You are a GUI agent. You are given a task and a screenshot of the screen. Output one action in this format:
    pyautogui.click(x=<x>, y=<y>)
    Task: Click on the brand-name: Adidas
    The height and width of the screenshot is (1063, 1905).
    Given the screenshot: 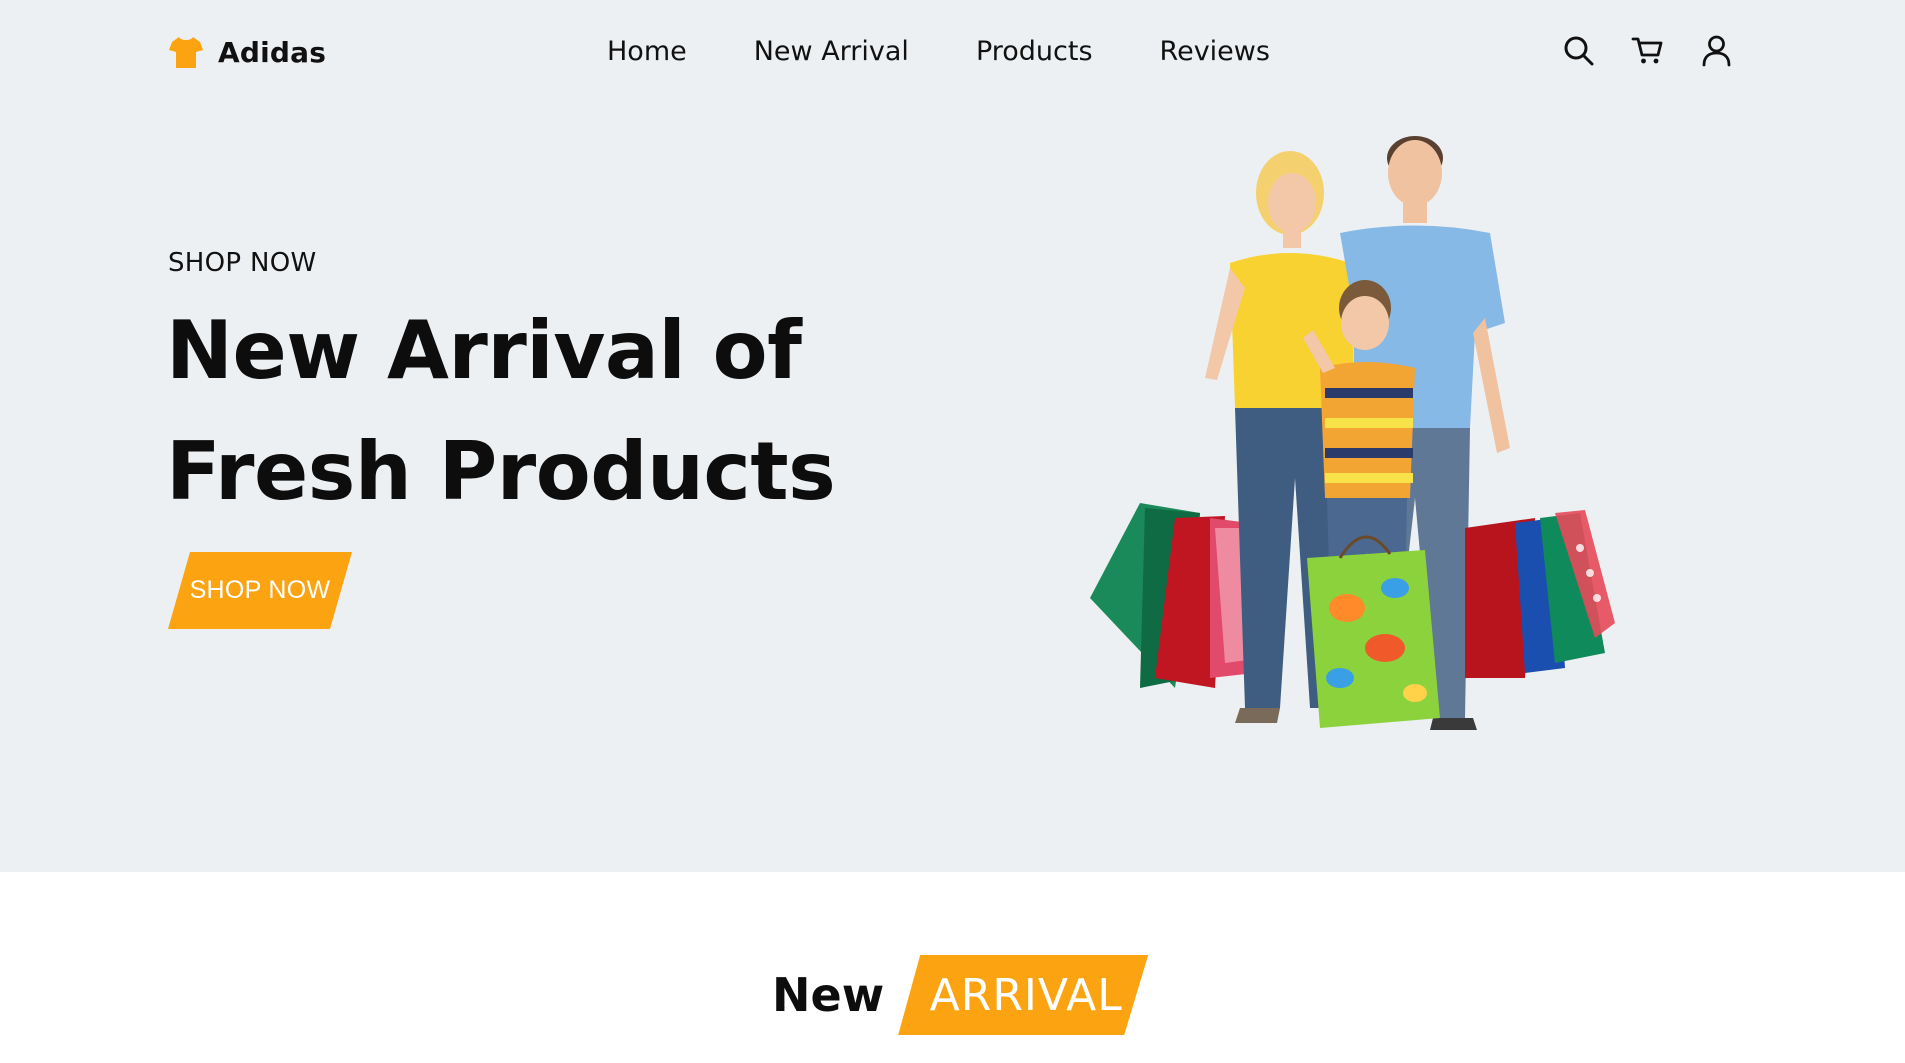 What is the action you would take?
    pyautogui.click(x=272, y=52)
    